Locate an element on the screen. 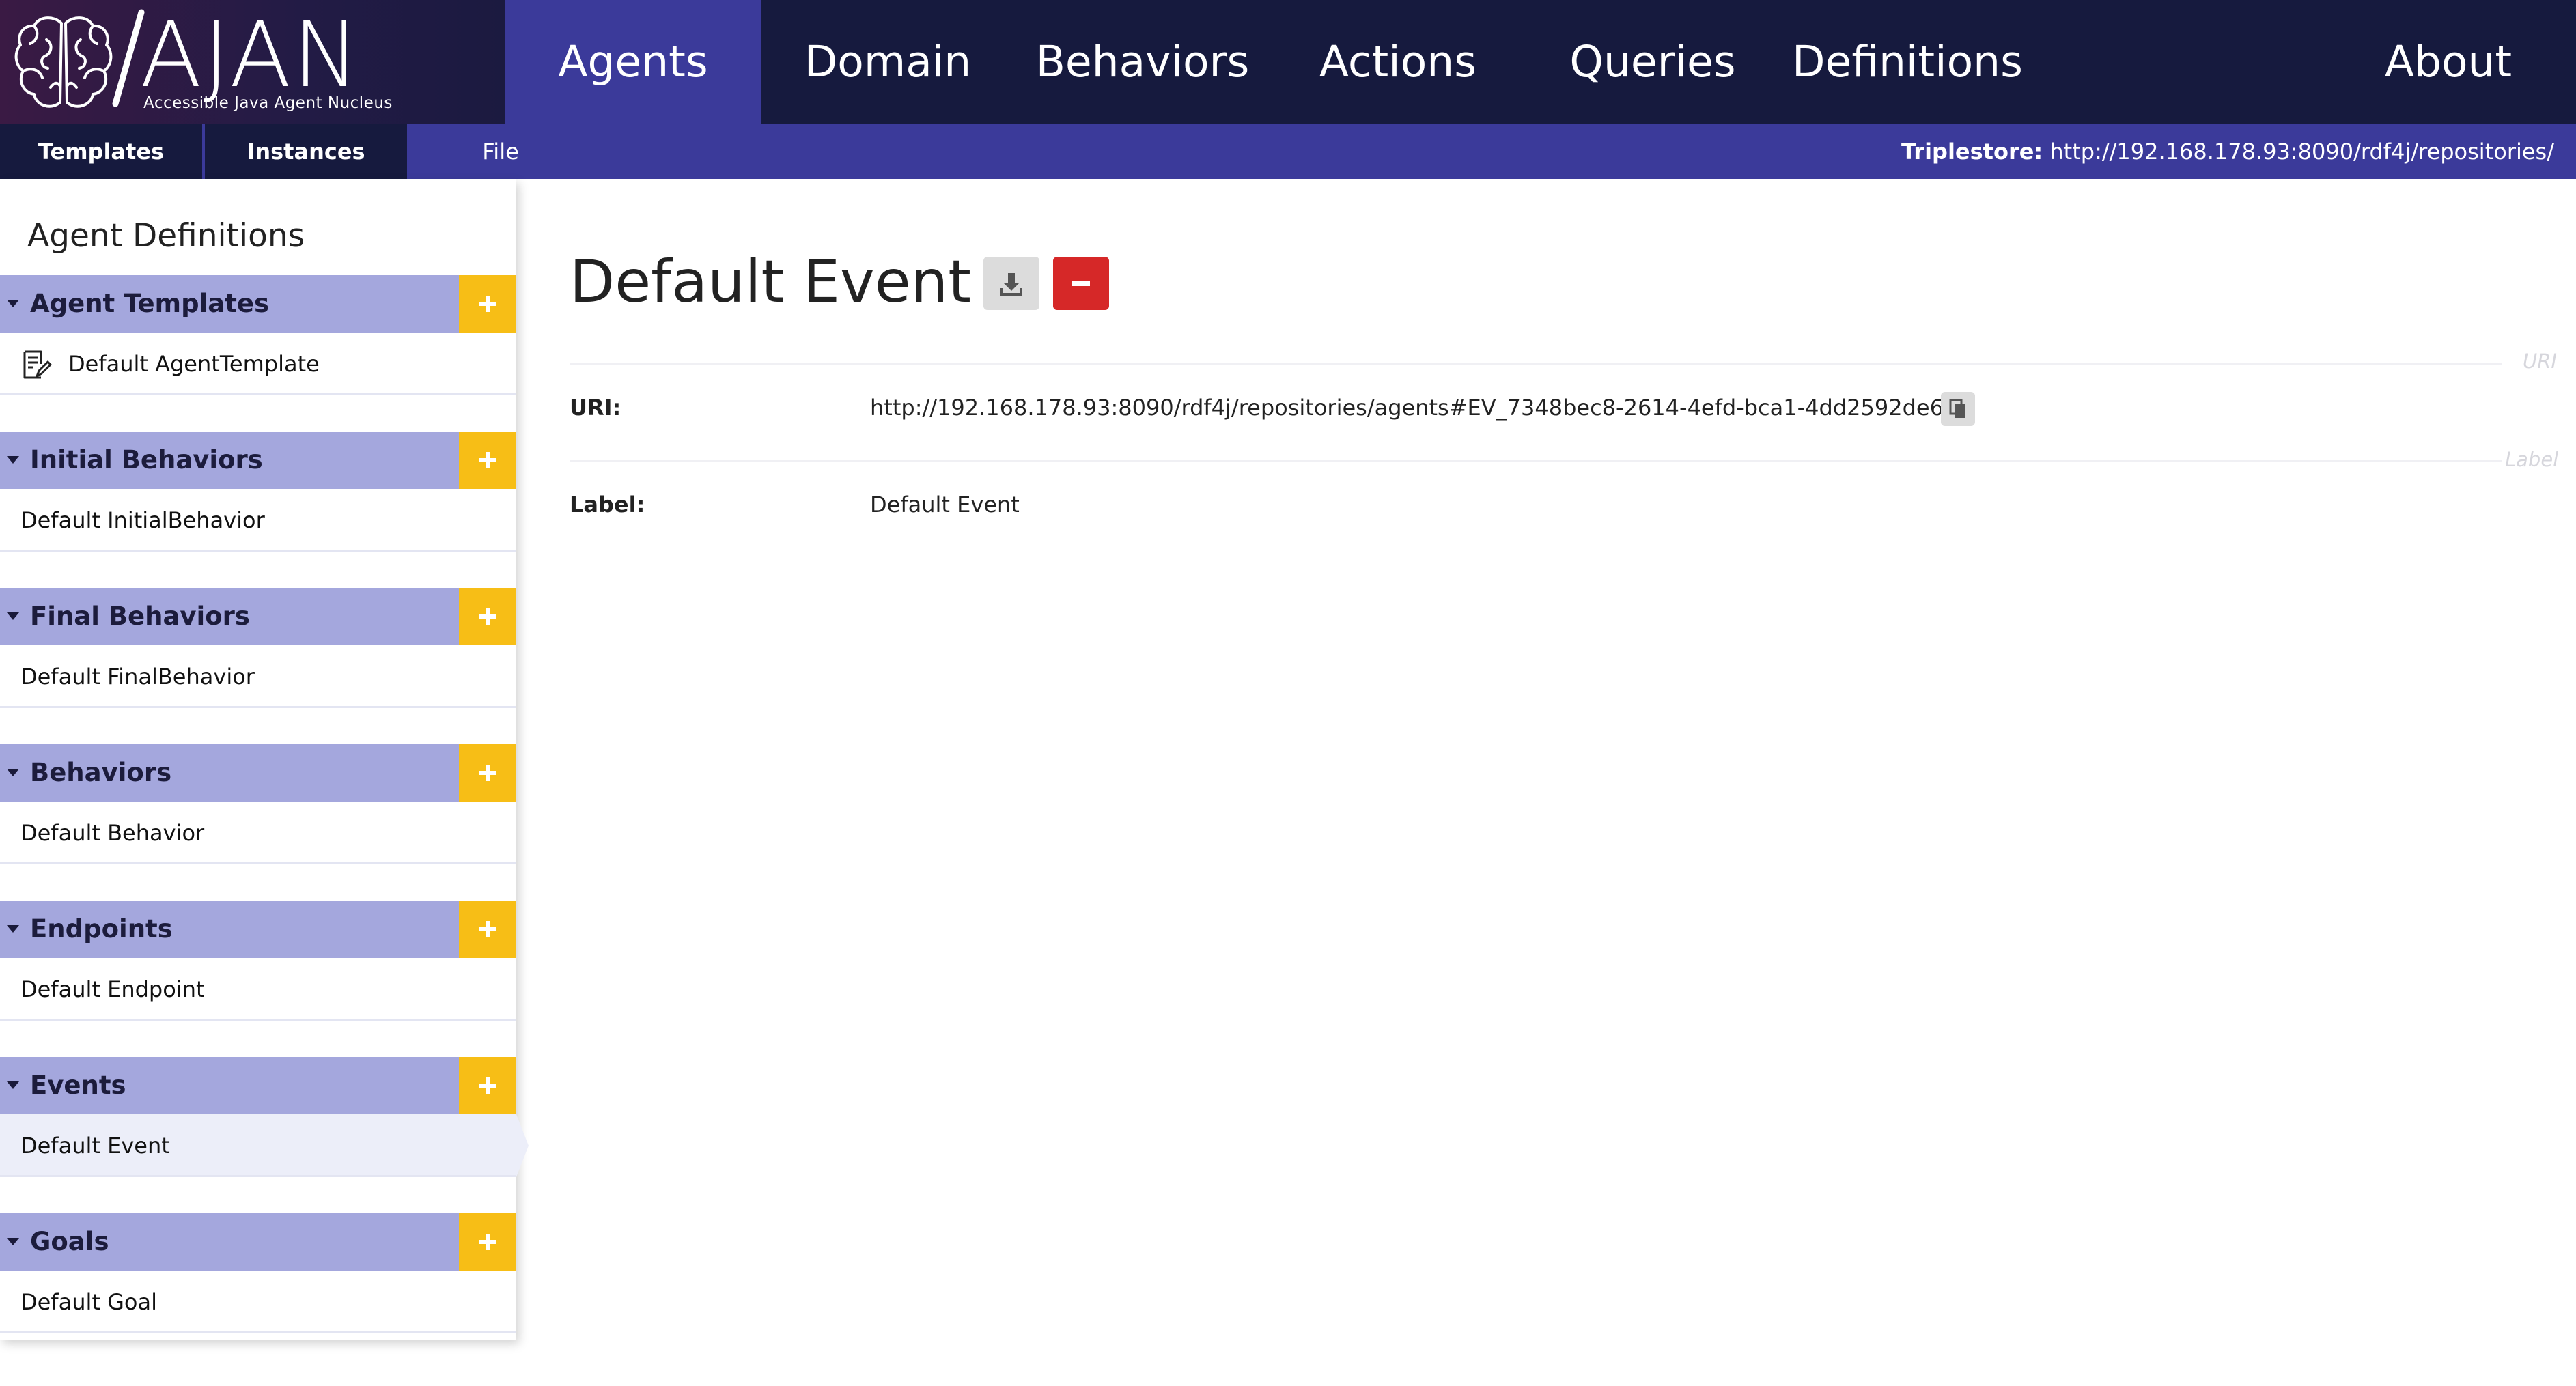 The image size is (2576, 1386). add-endpoint-button is located at coordinates (487, 930).